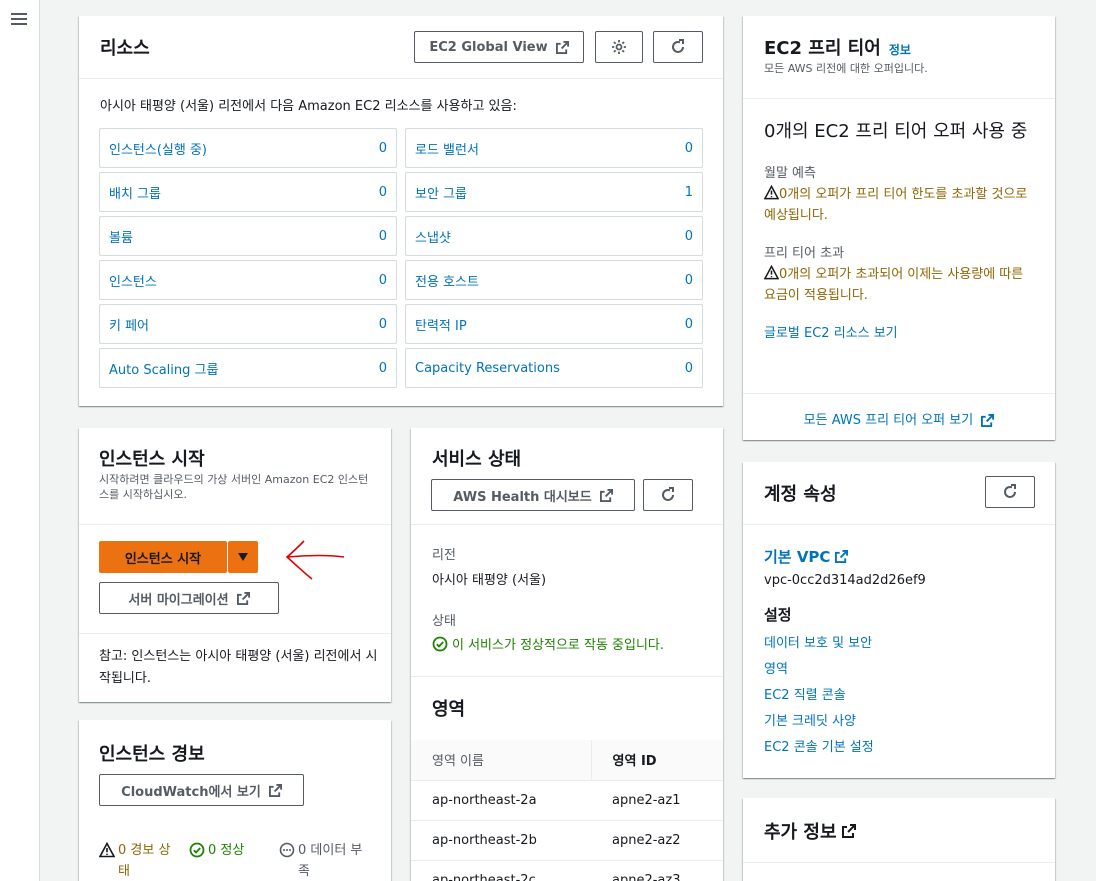  Describe the element at coordinates (819, 749) in the screenshot. I see `account-settings-link: EC2 콘솔 기본 설정` at that location.